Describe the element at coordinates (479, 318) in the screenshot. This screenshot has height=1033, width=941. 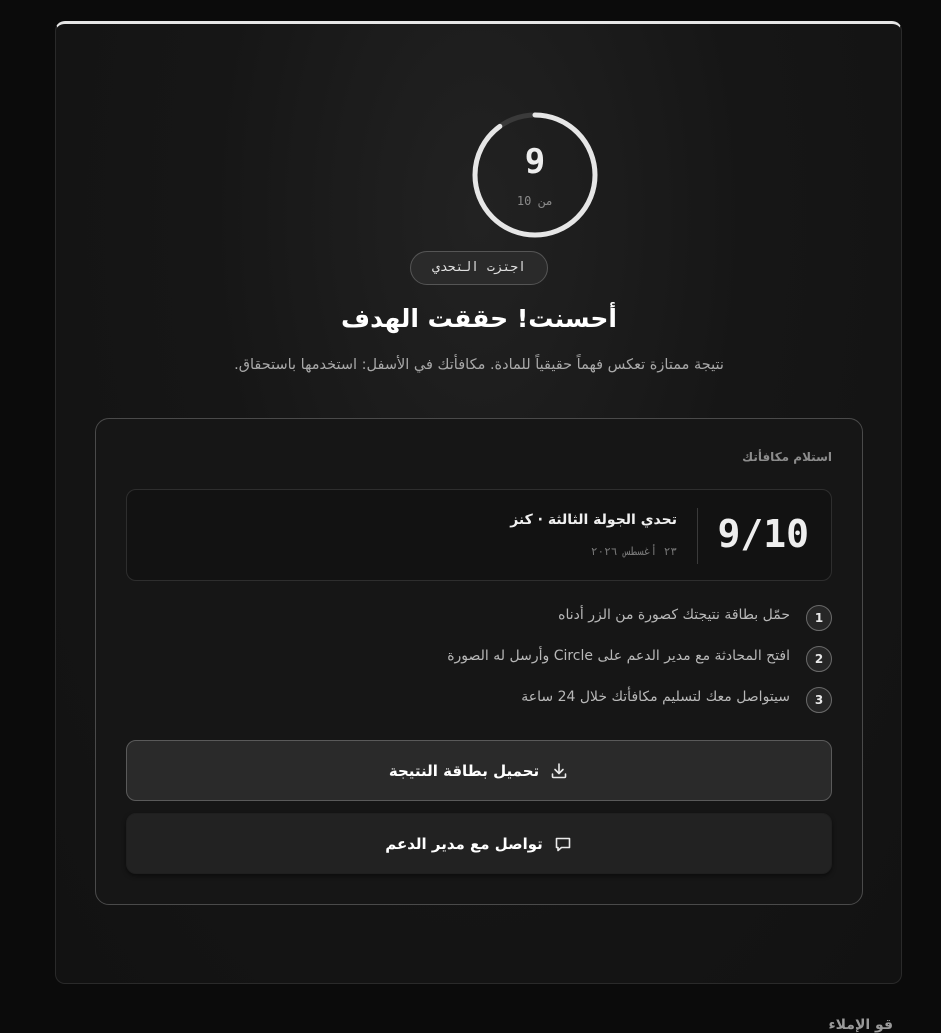
I see `page-title: أحسنت! حققت الهدف` at that location.